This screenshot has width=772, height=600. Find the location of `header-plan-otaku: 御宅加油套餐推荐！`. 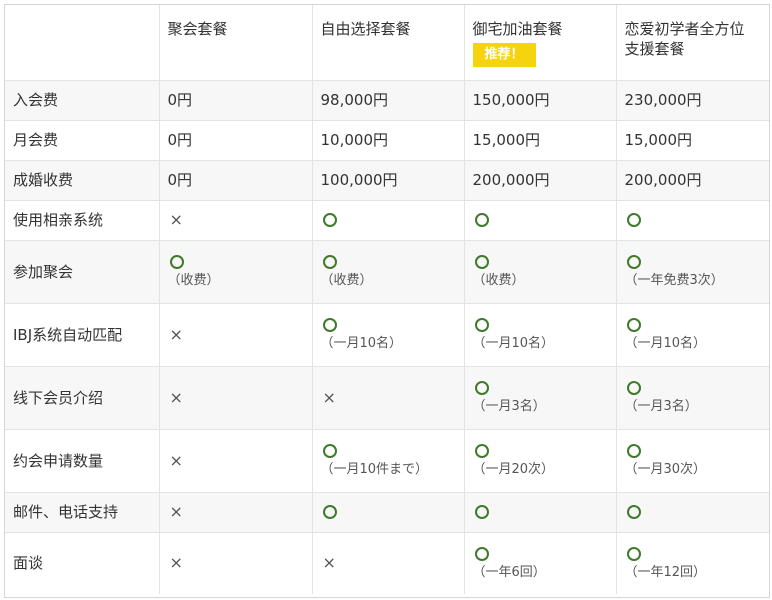

header-plan-otaku: 御宅加油套餐推荐！ is located at coordinates (540, 43).